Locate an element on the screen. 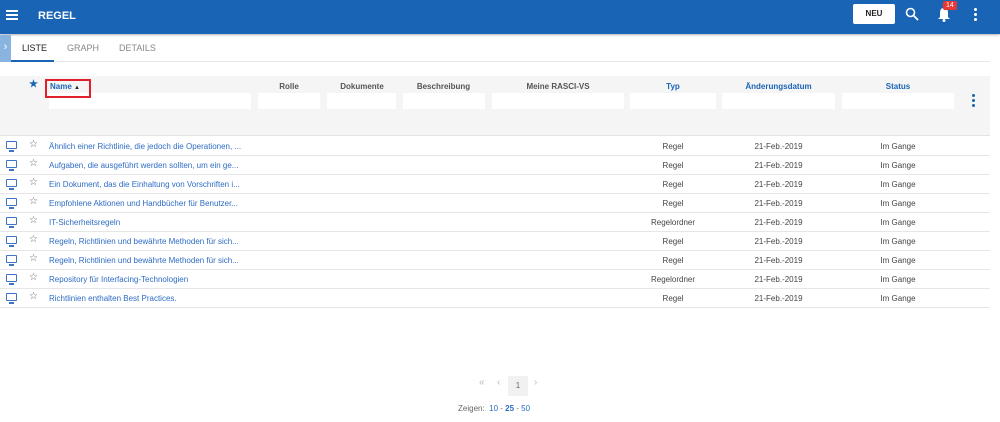 Image resolution: width=1000 pixels, height=422 pixels. row-name-link: Repository für Interfacing-Technologien is located at coordinates (118, 279).